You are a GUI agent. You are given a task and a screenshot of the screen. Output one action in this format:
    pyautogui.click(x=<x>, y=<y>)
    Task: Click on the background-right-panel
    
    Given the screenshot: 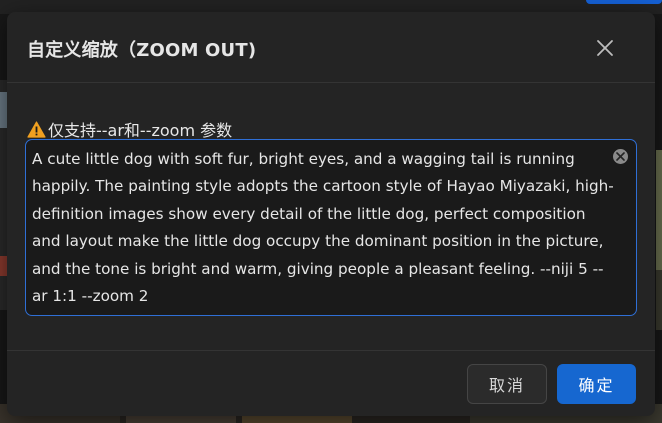 What is the action you would take?
    pyautogui.click(x=659, y=240)
    